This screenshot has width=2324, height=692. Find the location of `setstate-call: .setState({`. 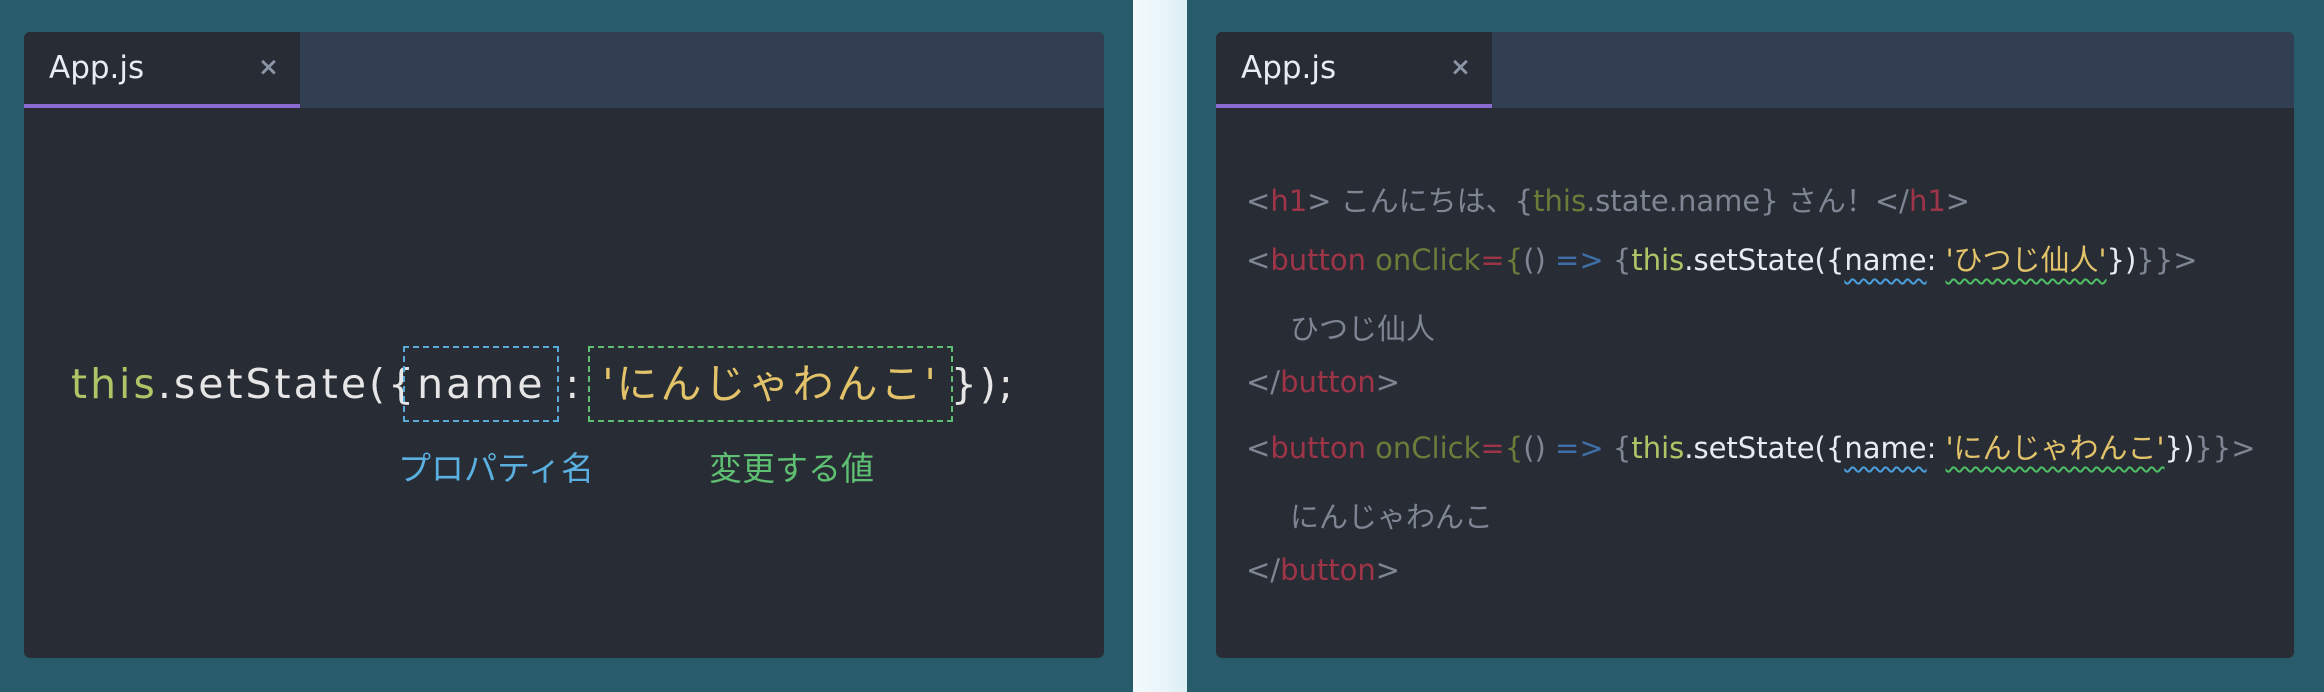

setstate-call: .setState({ is located at coordinates (287, 384).